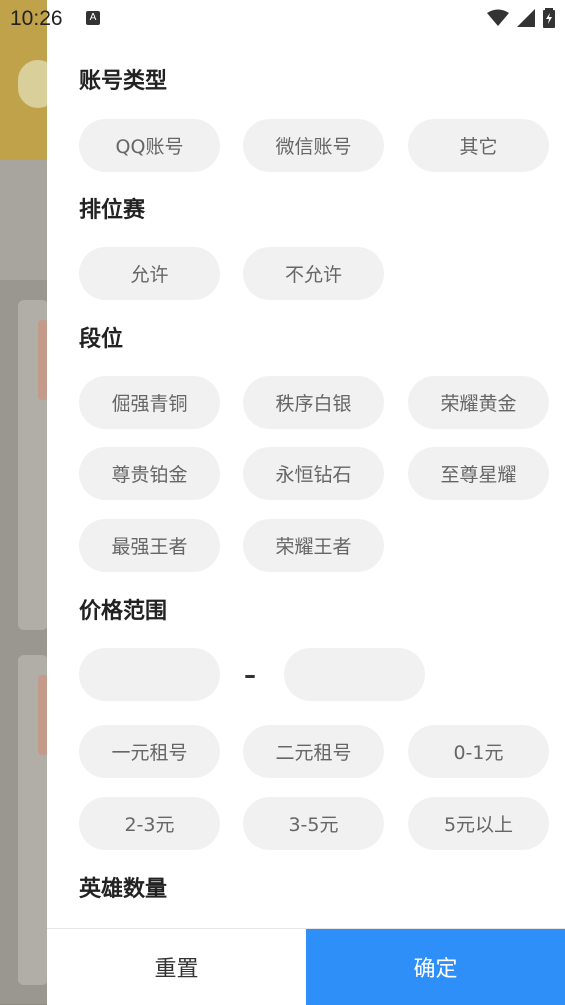 The image size is (565, 1005). What do you see at coordinates (123, 81) in the screenshot?
I see `account-type-title: 账号类型` at bounding box center [123, 81].